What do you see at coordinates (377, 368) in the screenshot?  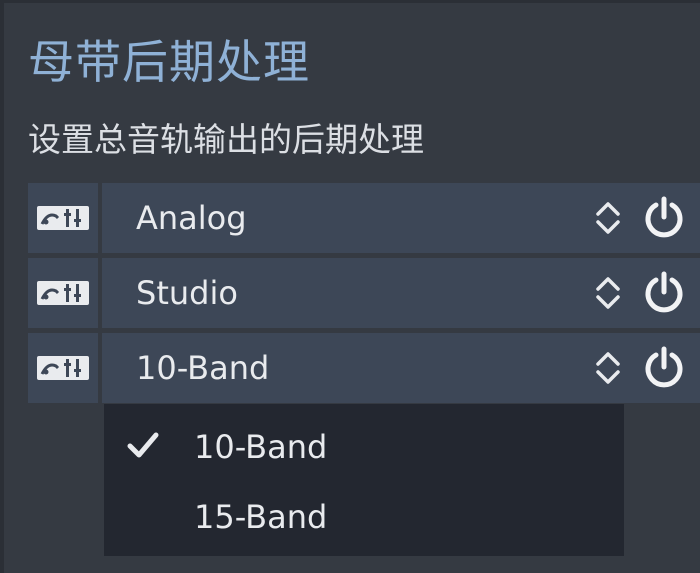 I see `preset-select-10-band: 10-Band` at bounding box center [377, 368].